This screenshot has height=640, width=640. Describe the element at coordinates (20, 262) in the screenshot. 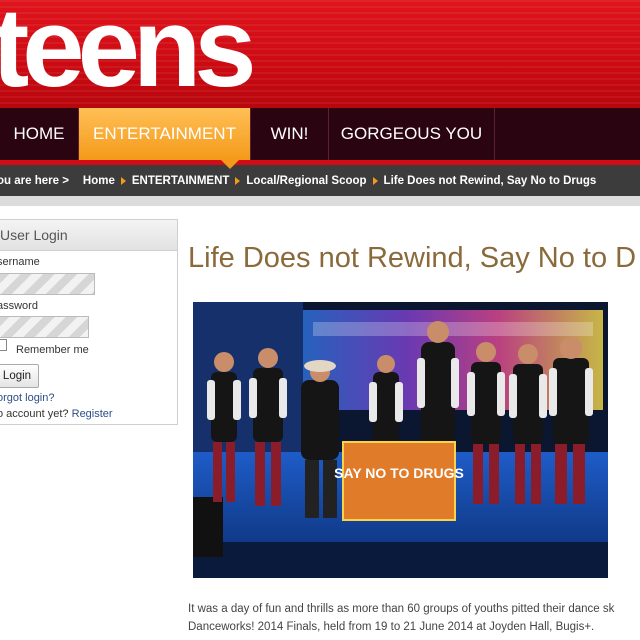

I see `username-label: sername` at that location.